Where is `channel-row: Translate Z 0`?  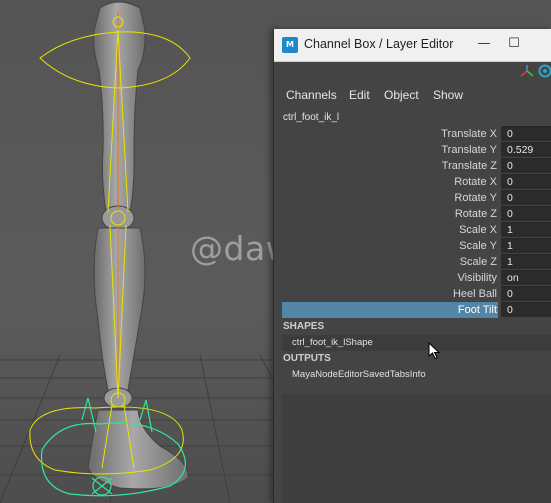
channel-row: Translate Z 0 is located at coordinates (416, 166).